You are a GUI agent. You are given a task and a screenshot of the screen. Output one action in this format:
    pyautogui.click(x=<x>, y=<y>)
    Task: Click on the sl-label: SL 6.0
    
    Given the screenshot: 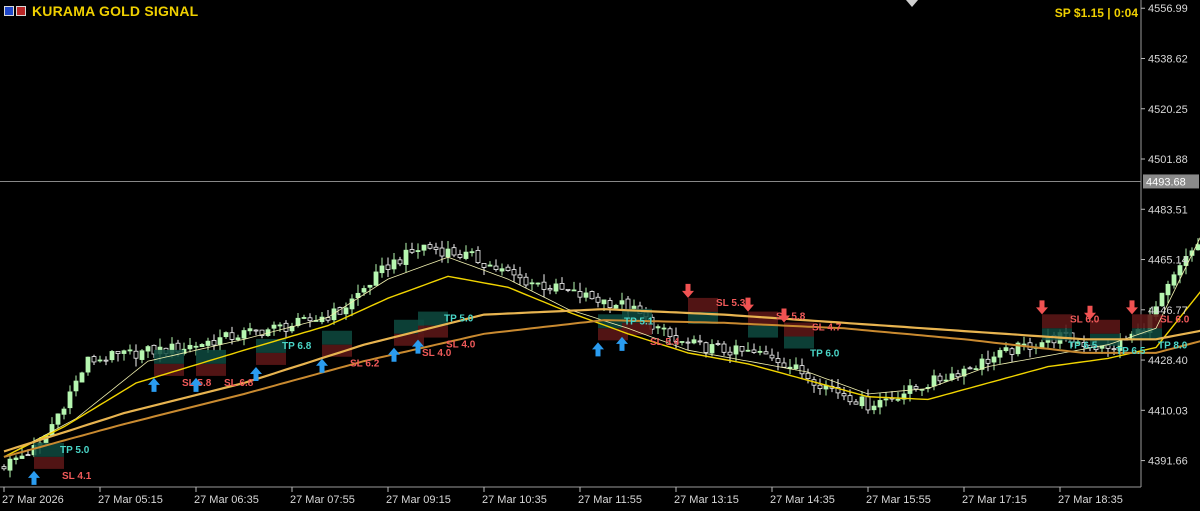 What is the action you would take?
    pyautogui.click(x=1085, y=319)
    